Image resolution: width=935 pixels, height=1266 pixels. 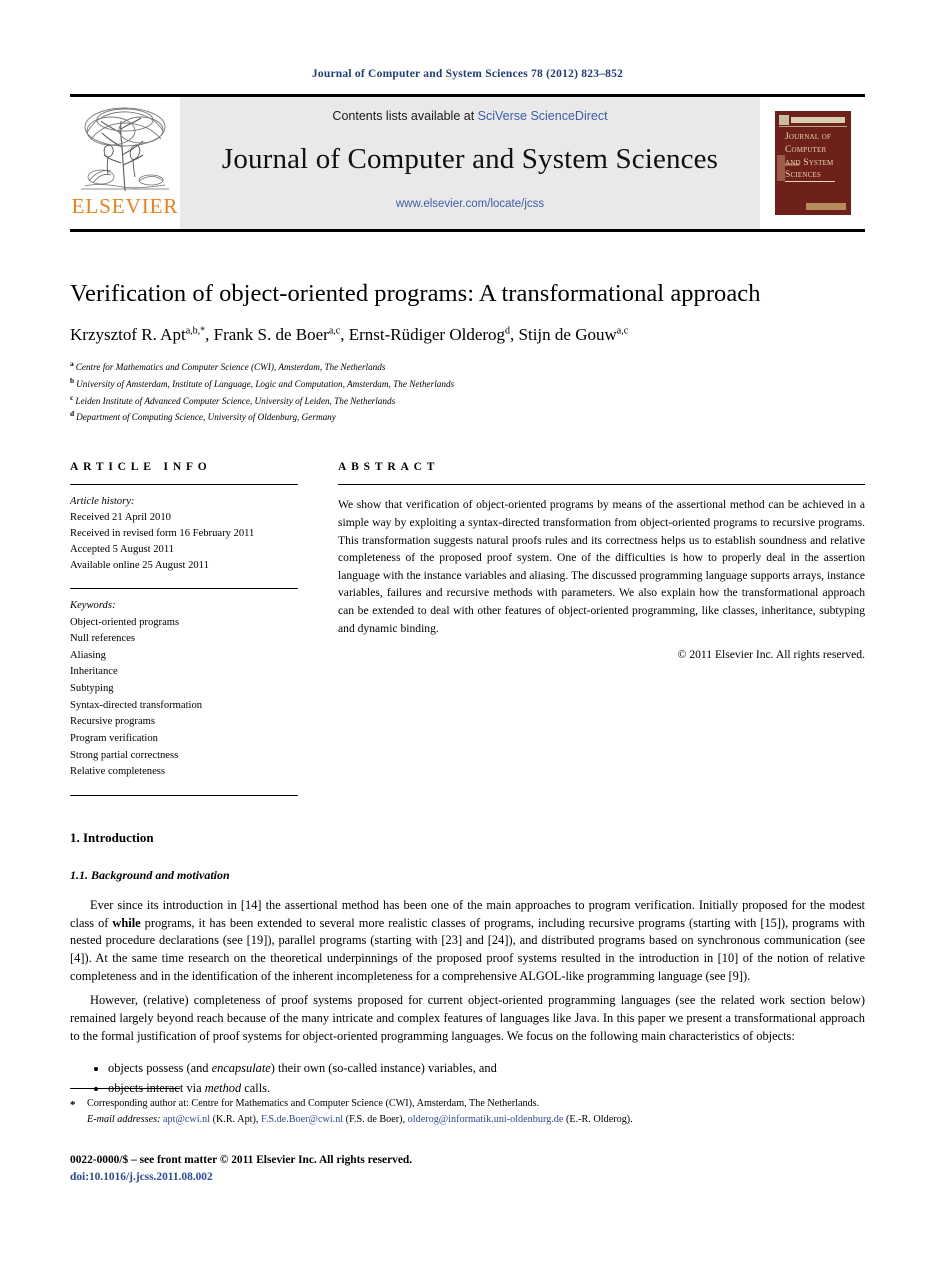 What do you see at coordinates (124, 755) in the screenshot?
I see `keyword-item: Strong partial correctness` at bounding box center [124, 755].